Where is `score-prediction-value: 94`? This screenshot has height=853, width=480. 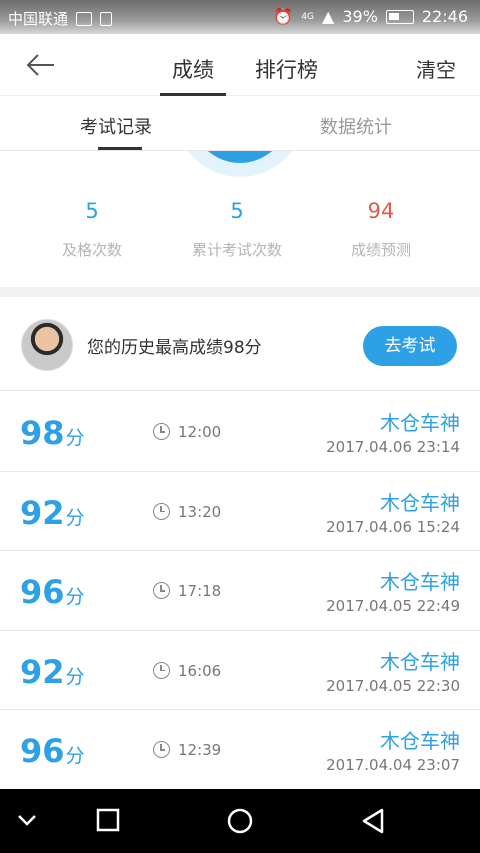 score-prediction-value: 94 is located at coordinates (381, 211).